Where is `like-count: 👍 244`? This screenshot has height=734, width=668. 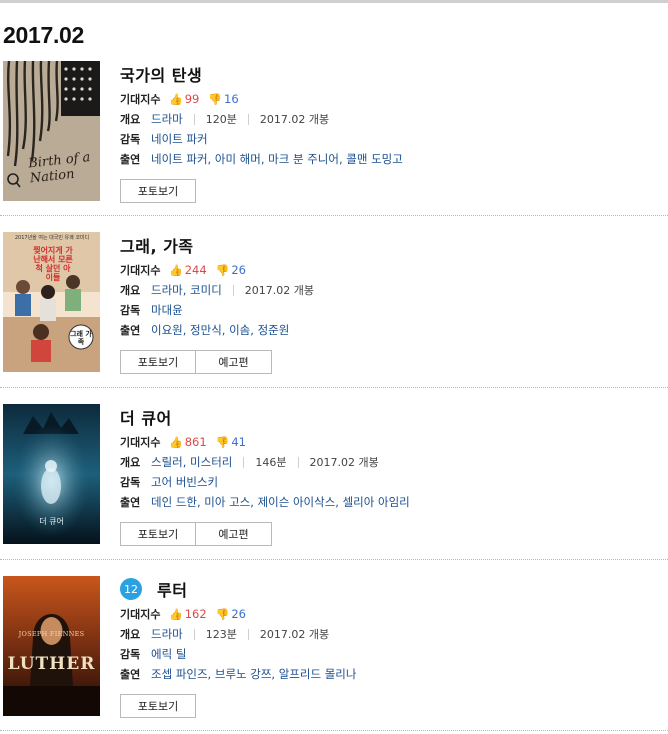
like-count: 👍 244 is located at coordinates (188, 270).